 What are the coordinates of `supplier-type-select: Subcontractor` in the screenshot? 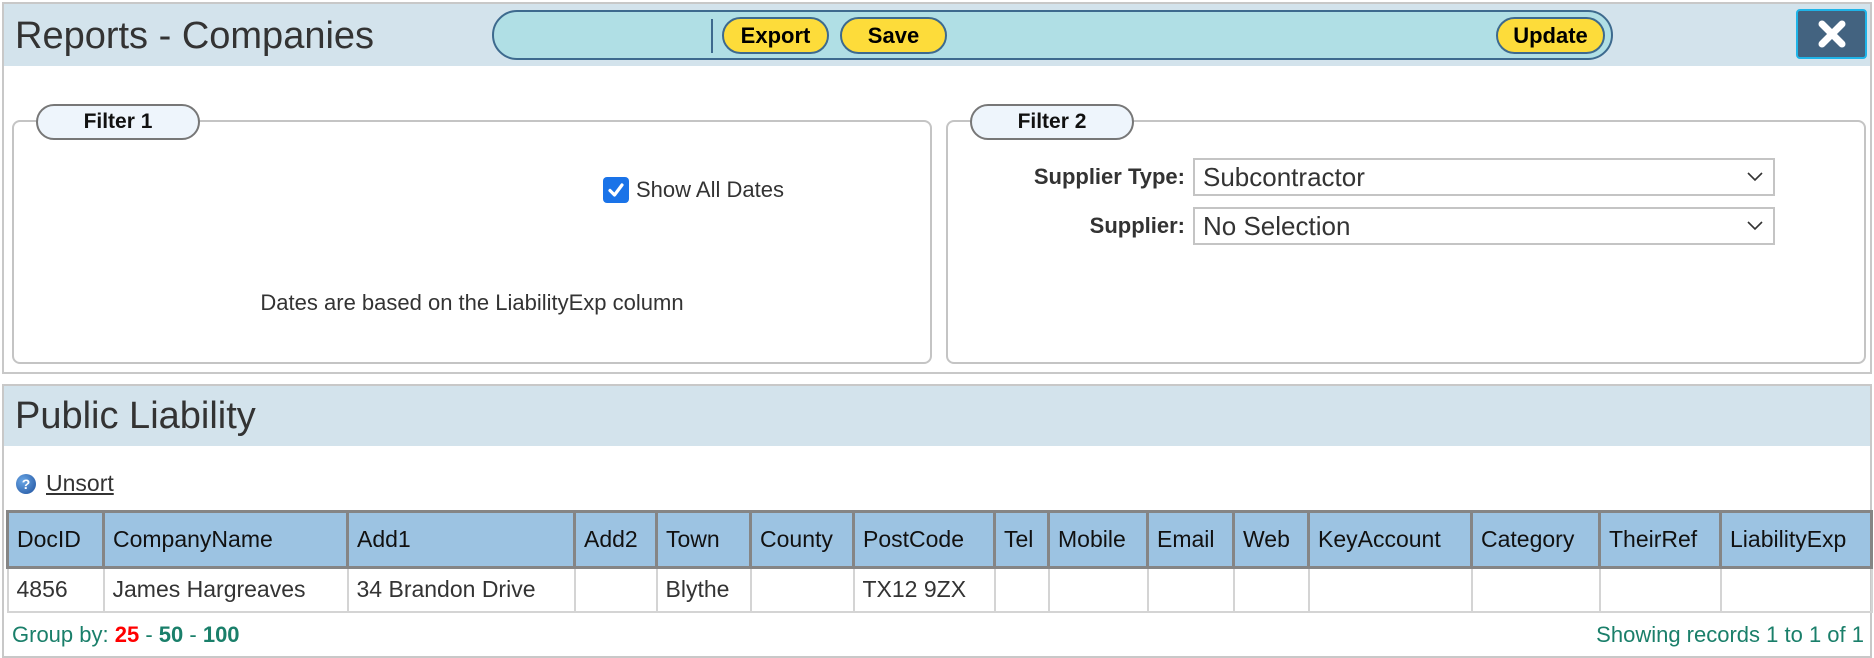 It's located at (1484, 177).